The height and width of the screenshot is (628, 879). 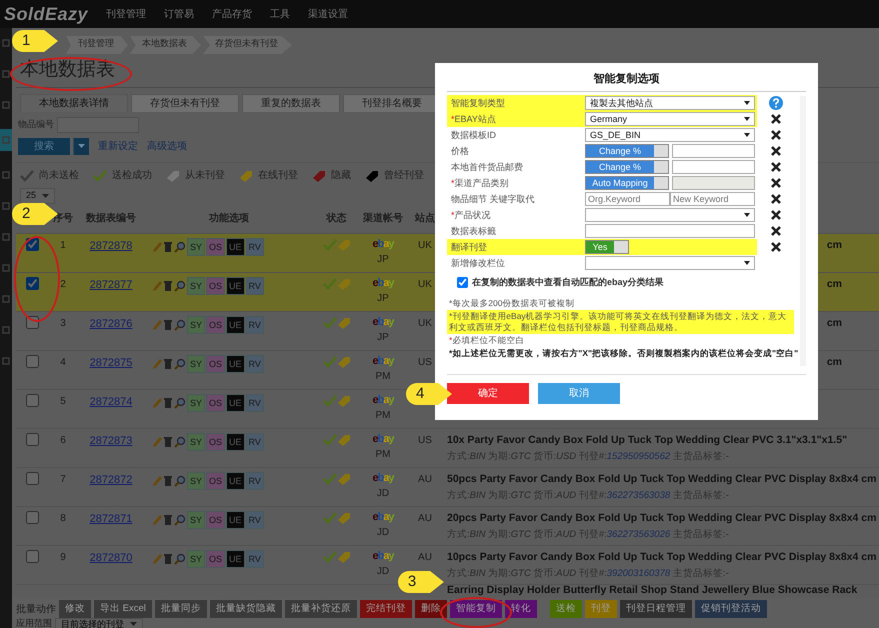 I want to click on listing-title: Earring Display Holder Butterfly Retail Shop Stand Jewellery Blue Showcase Rack, so click(x=652, y=590).